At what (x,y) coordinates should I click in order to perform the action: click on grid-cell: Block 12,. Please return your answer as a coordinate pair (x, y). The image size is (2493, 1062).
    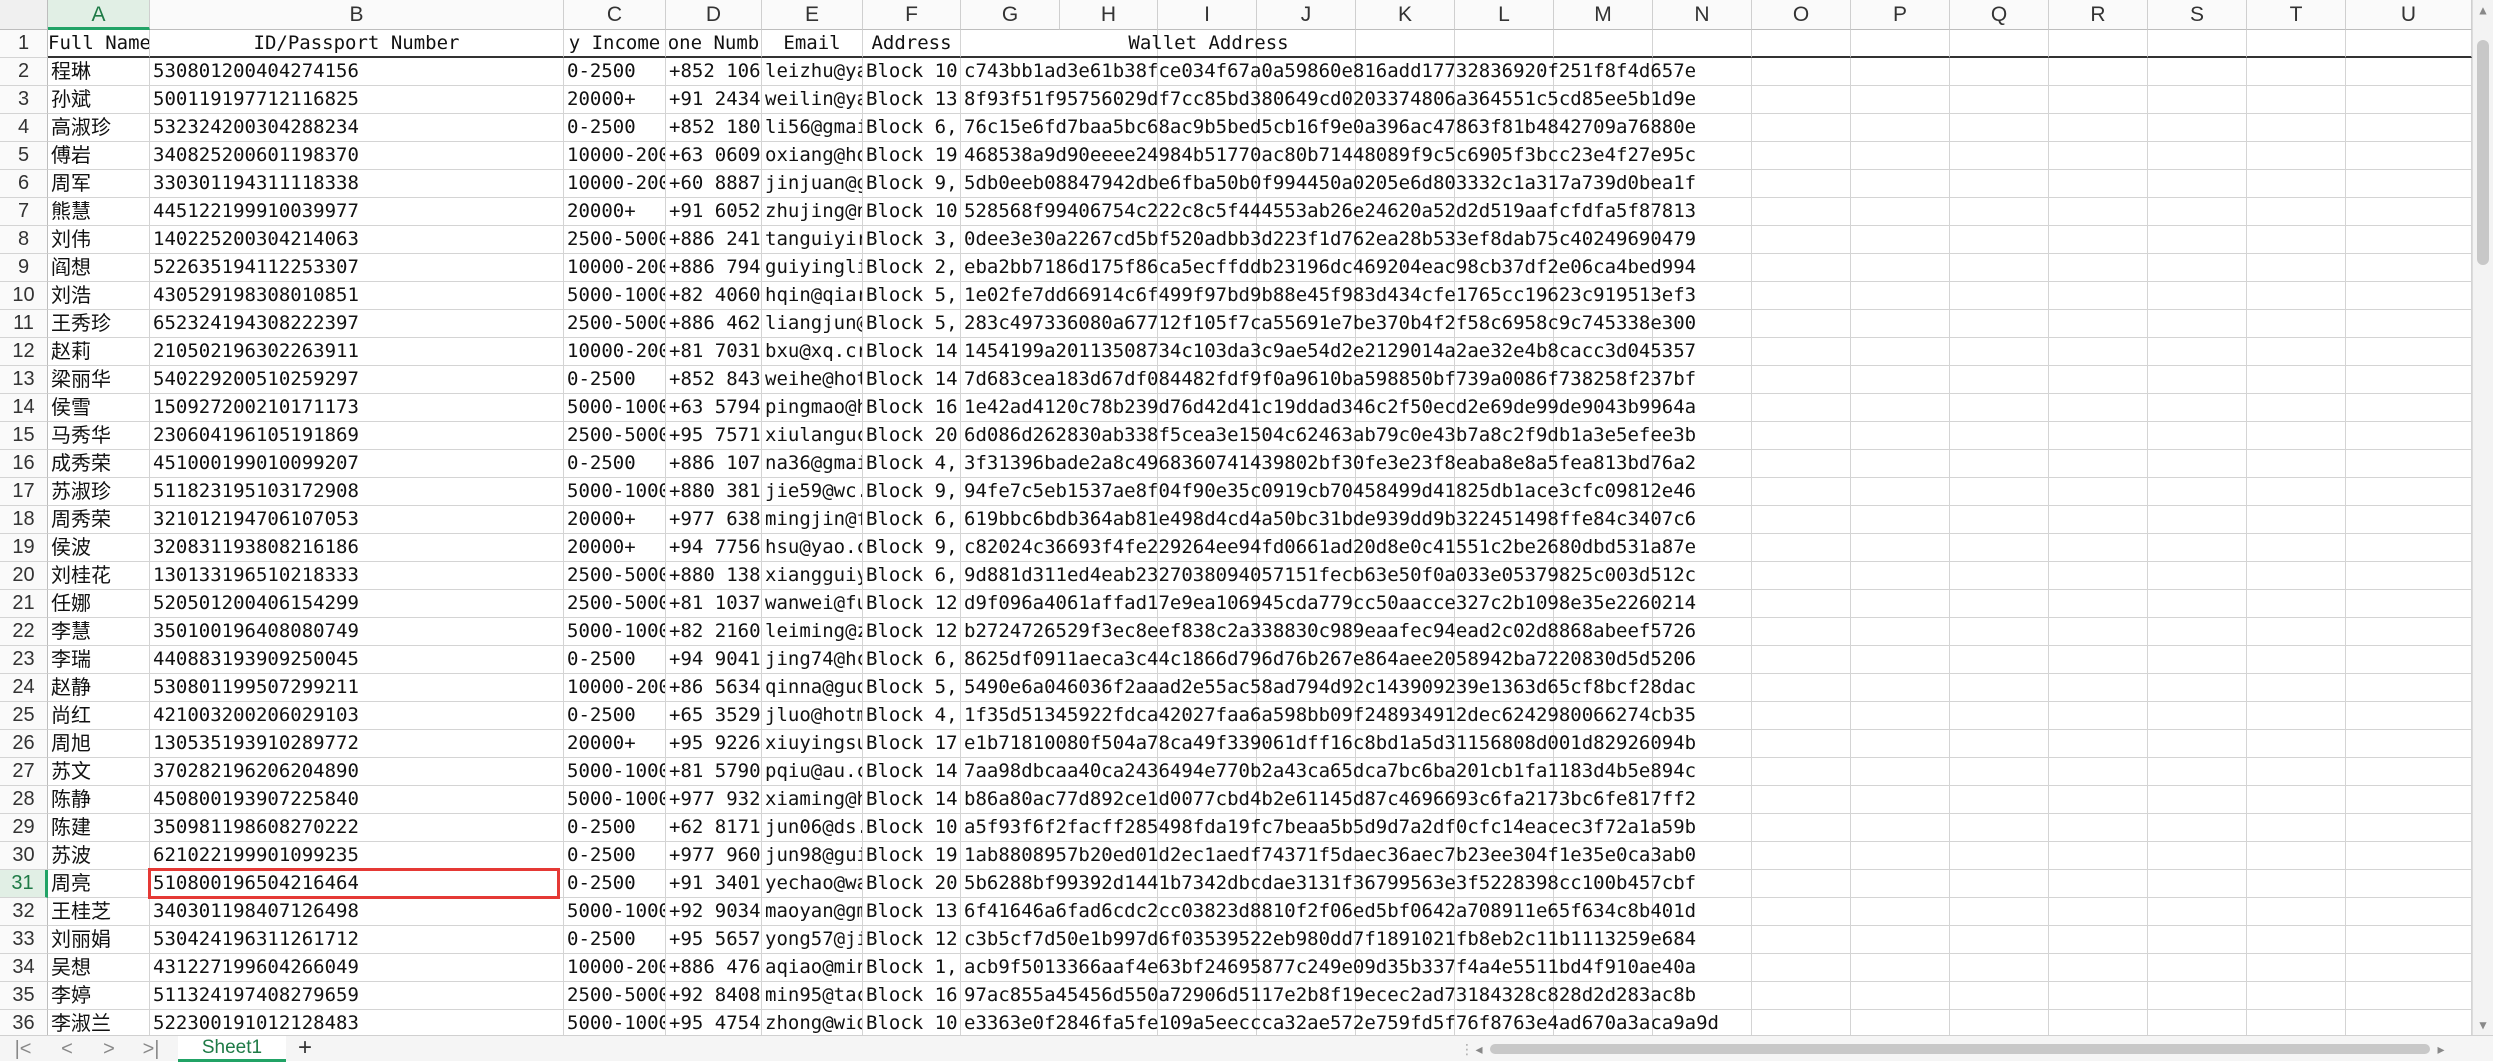
    Looking at the image, I should click on (912, 940).